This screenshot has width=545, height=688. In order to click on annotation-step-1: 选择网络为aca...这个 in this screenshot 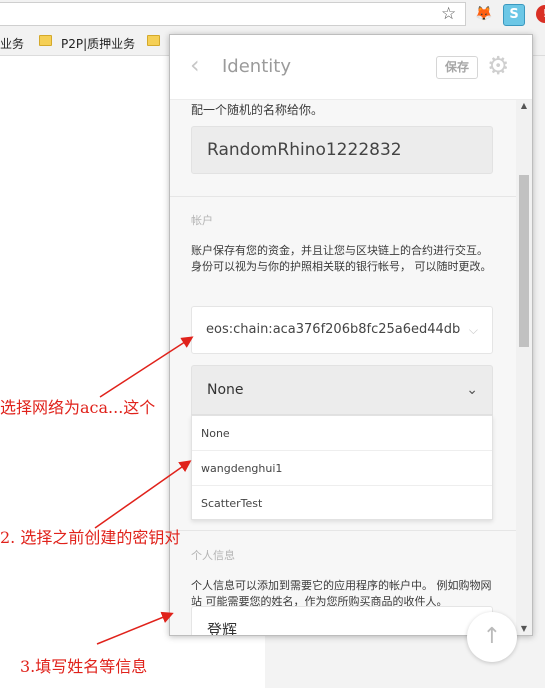, I will do `click(78, 407)`.